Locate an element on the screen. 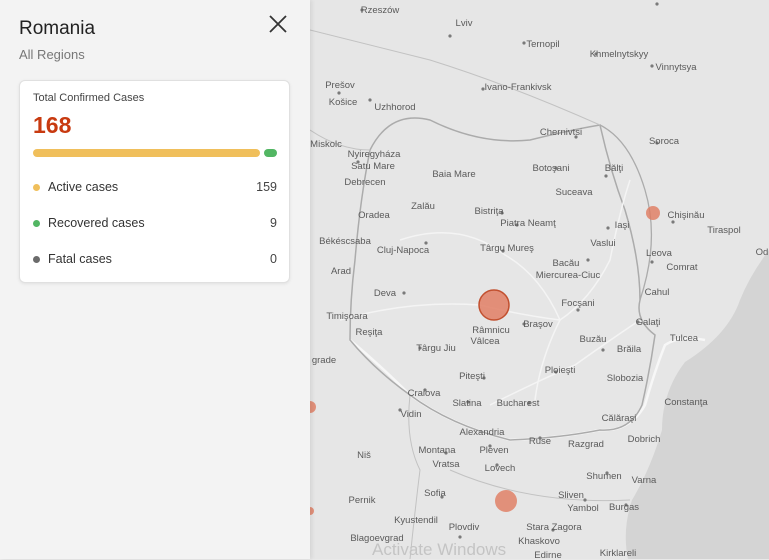 The image size is (769, 560). city-label: Târgu Jiu is located at coordinates (436, 348).